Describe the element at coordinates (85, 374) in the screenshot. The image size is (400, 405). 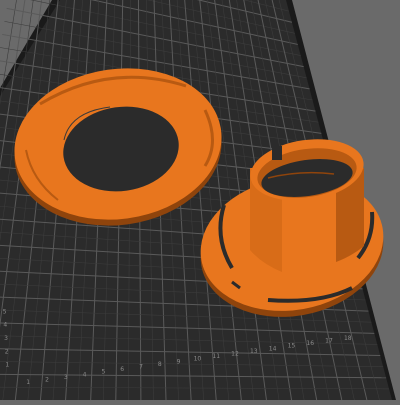
I see `ruler-x-label: 4` at that location.